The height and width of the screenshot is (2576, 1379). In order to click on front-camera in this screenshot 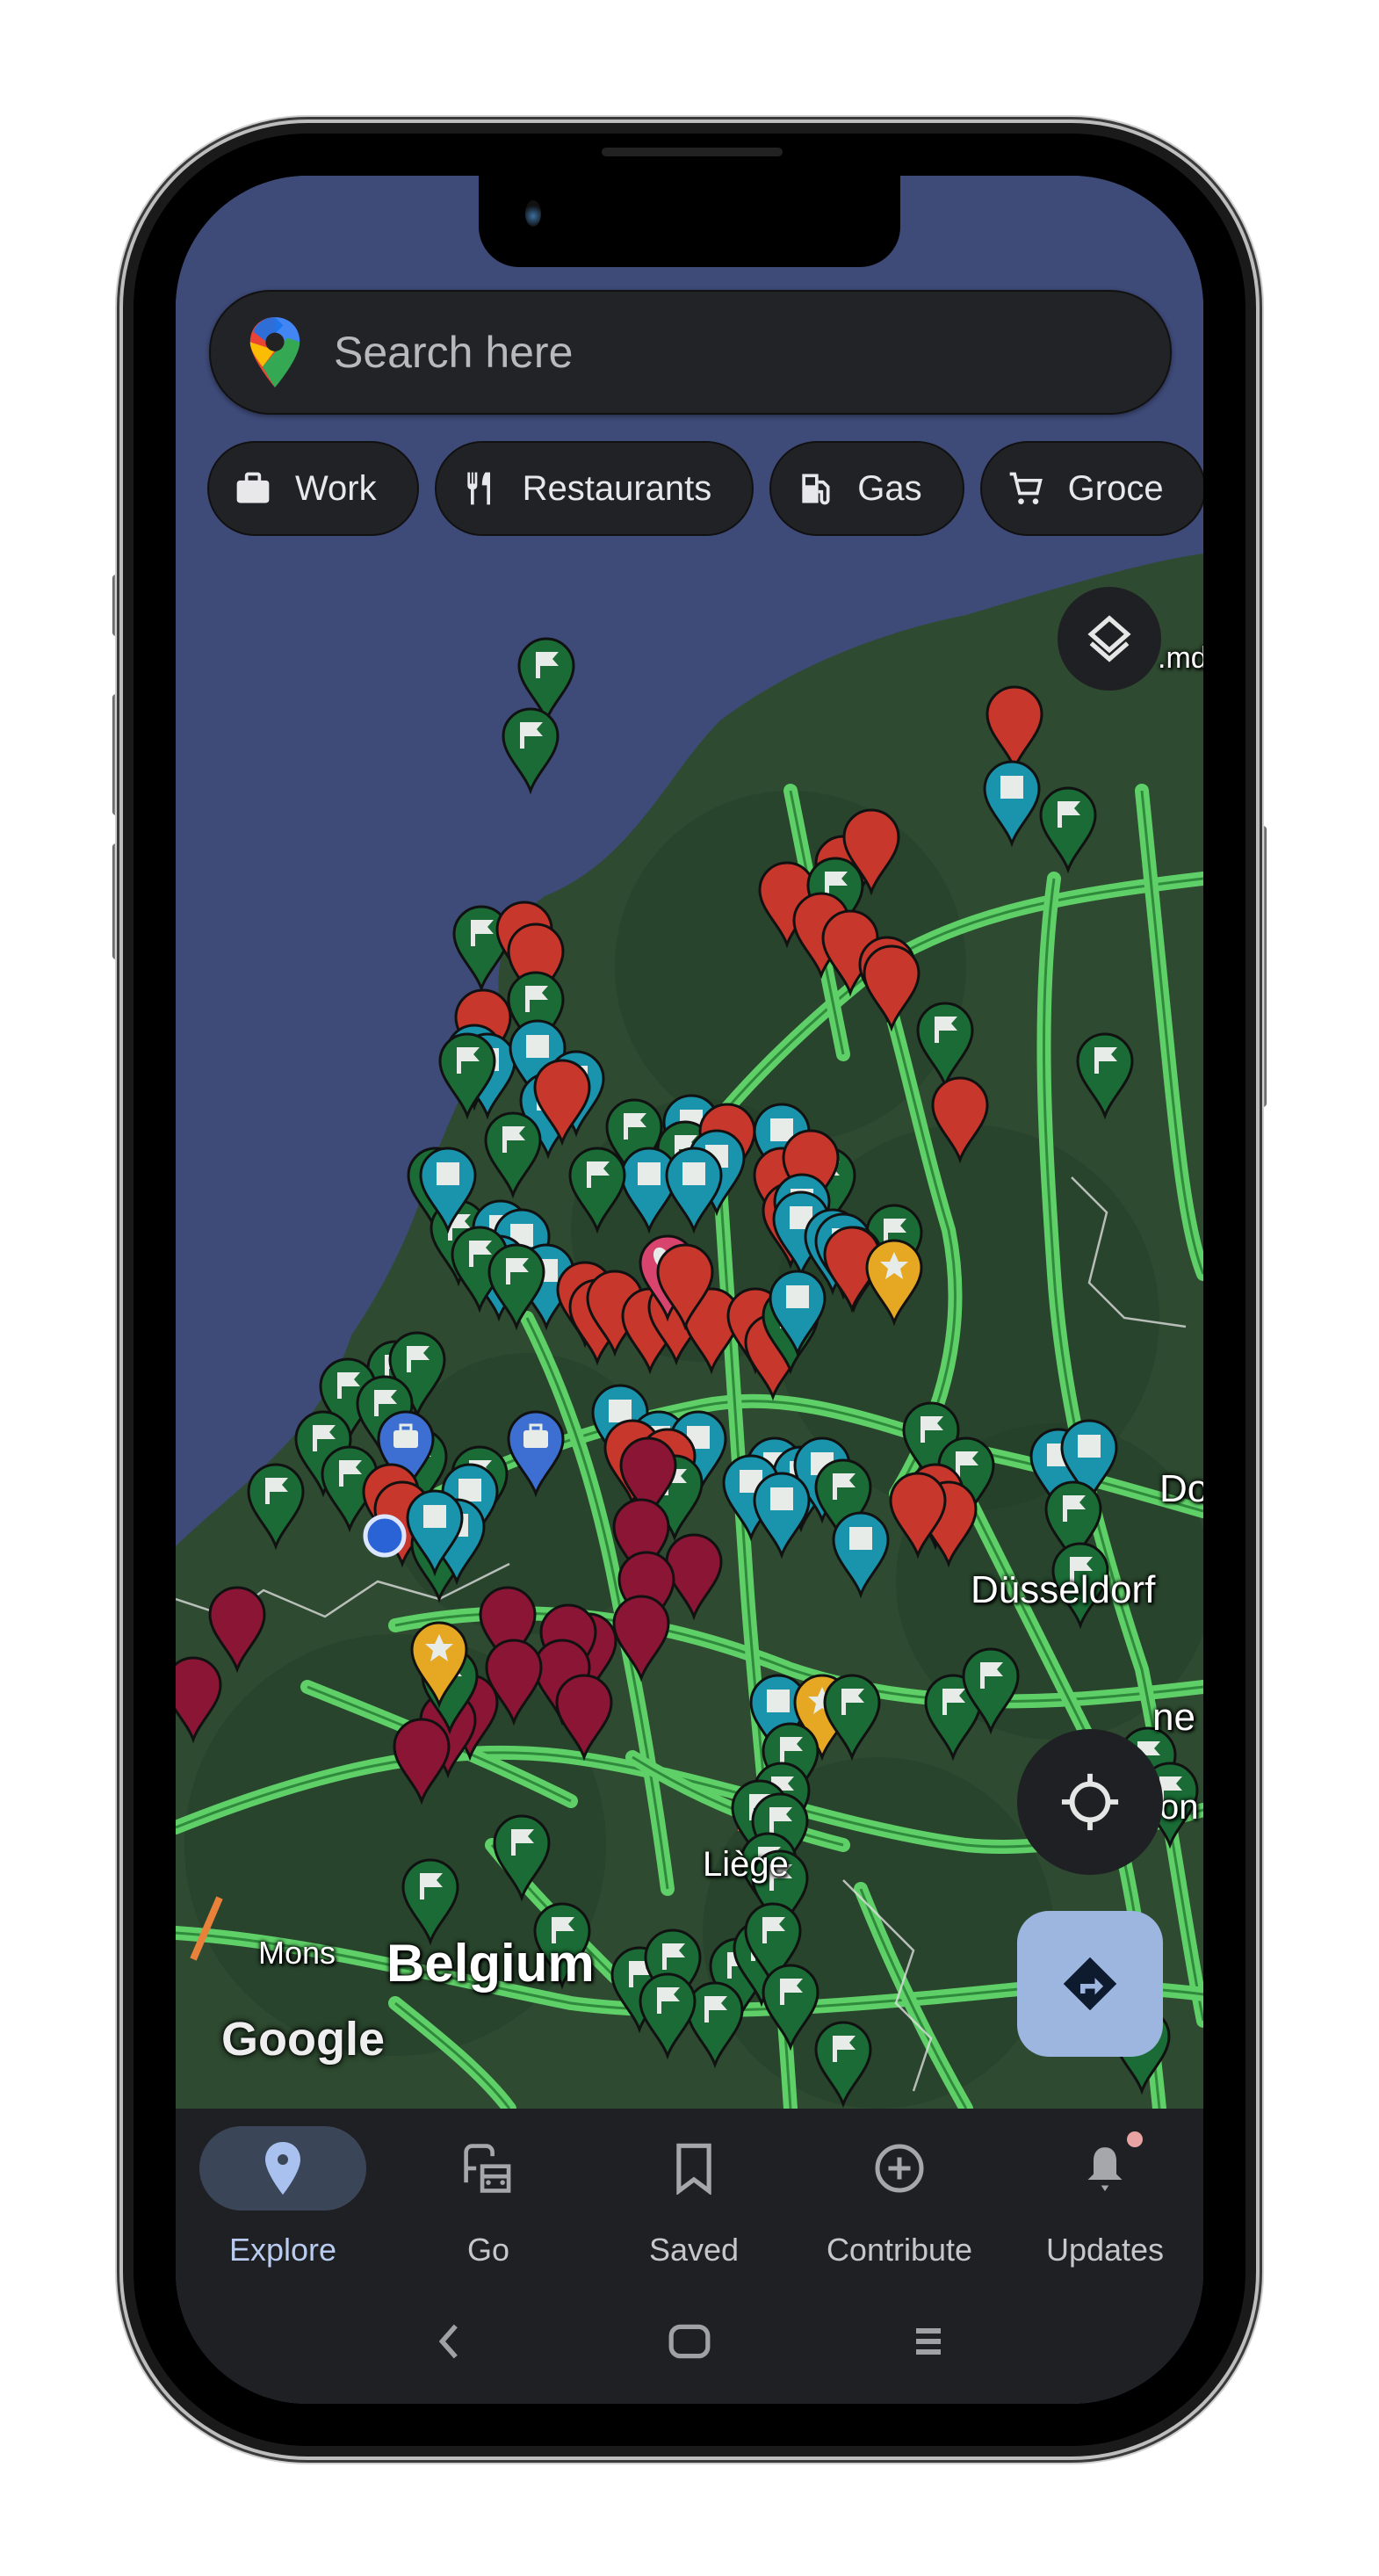, I will do `click(533, 213)`.